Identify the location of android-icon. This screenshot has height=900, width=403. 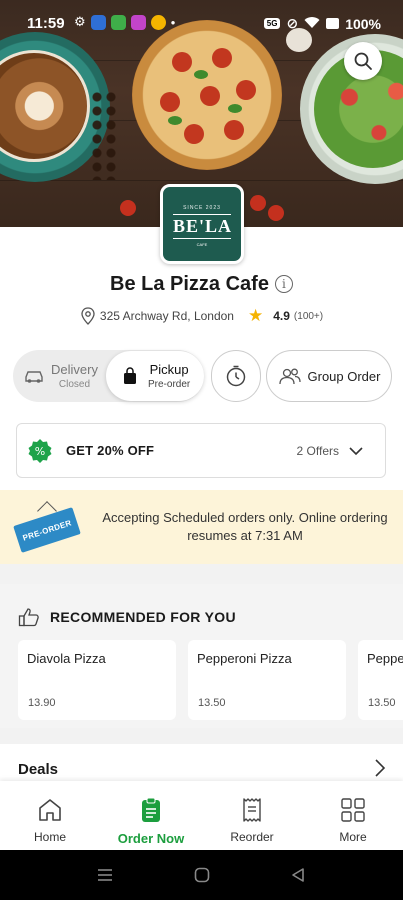
(118, 22).